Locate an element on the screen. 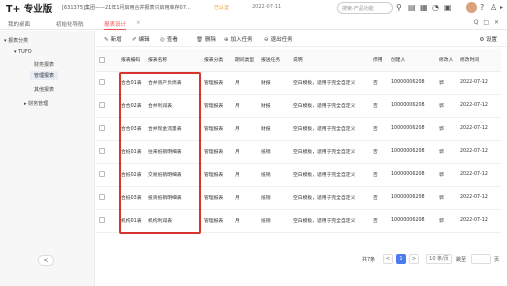 Image resolution: width=507 pixels, height=286 pixels. sidebar-item-management-report: 管理报表 is located at coordinates (44, 75).